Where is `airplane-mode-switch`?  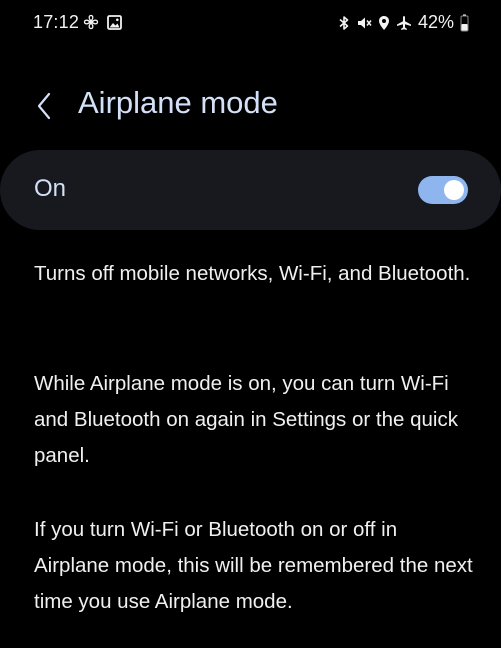
airplane-mode-switch is located at coordinates (443, 190).